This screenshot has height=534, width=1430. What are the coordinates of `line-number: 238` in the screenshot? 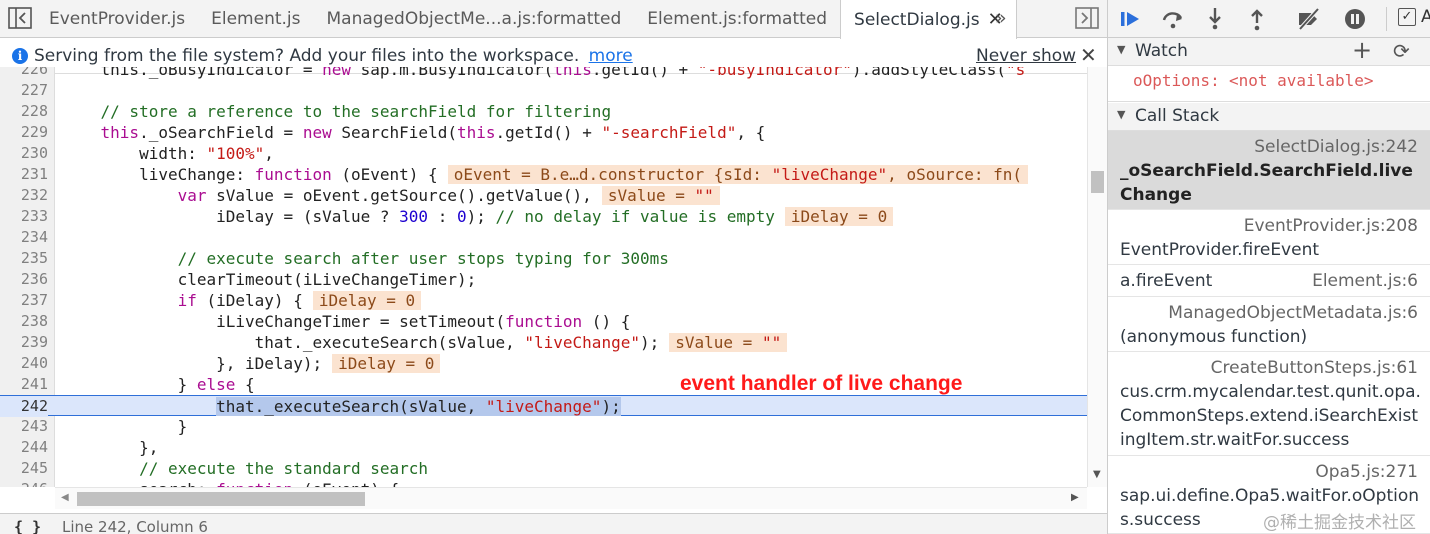 It's located at (24, 321).